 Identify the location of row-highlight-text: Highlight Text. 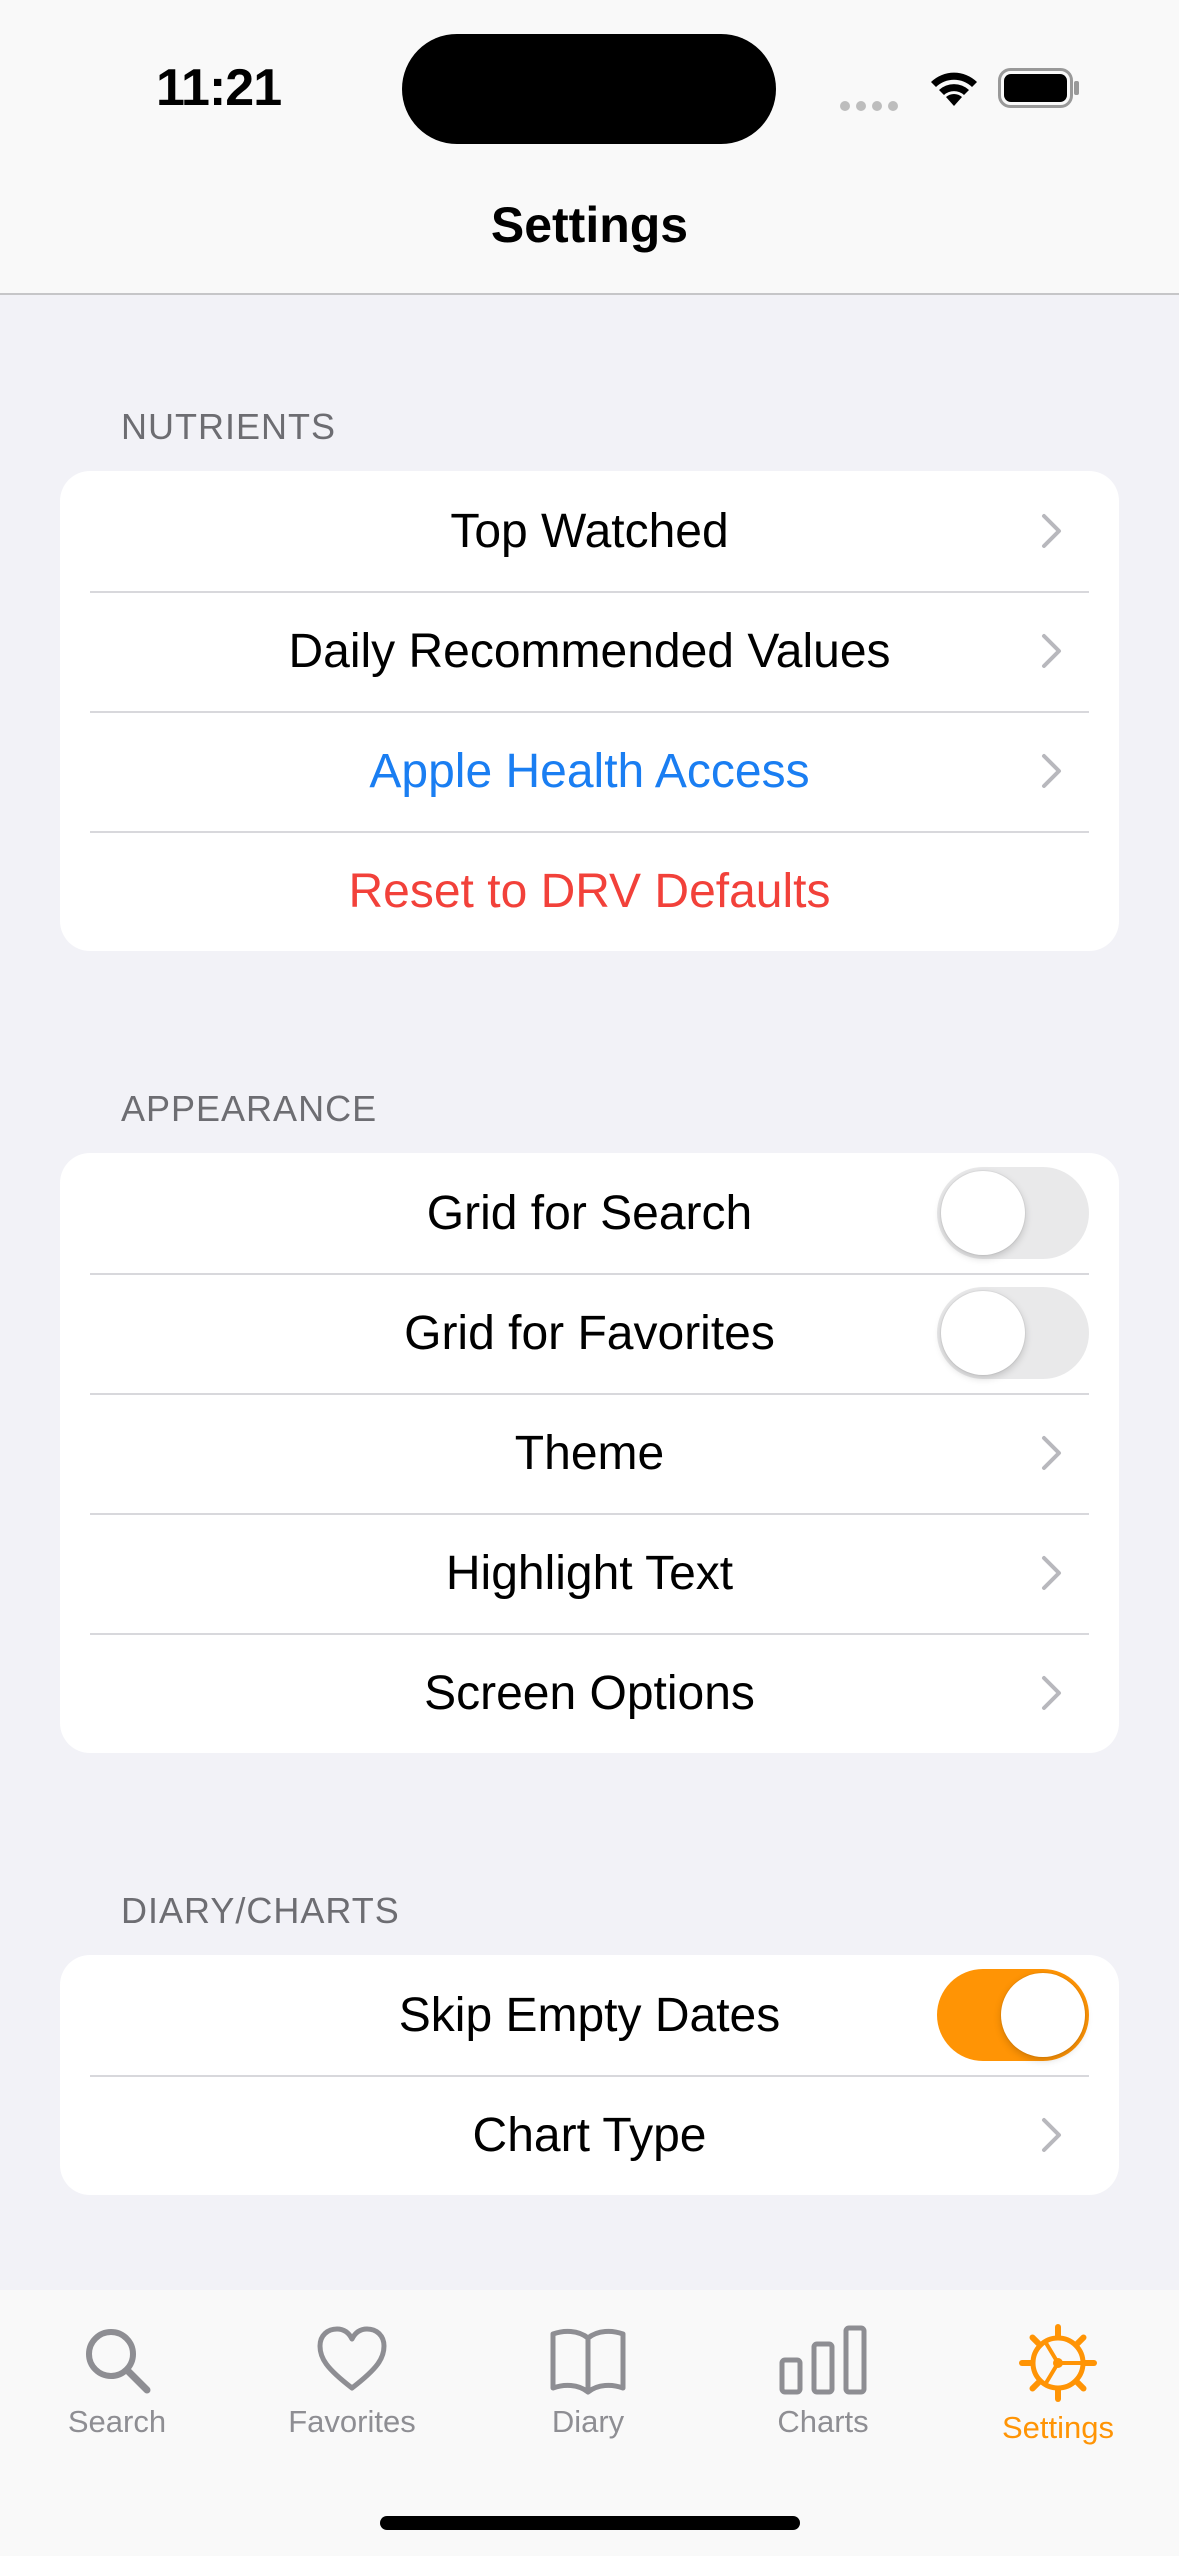
(589, 1573).